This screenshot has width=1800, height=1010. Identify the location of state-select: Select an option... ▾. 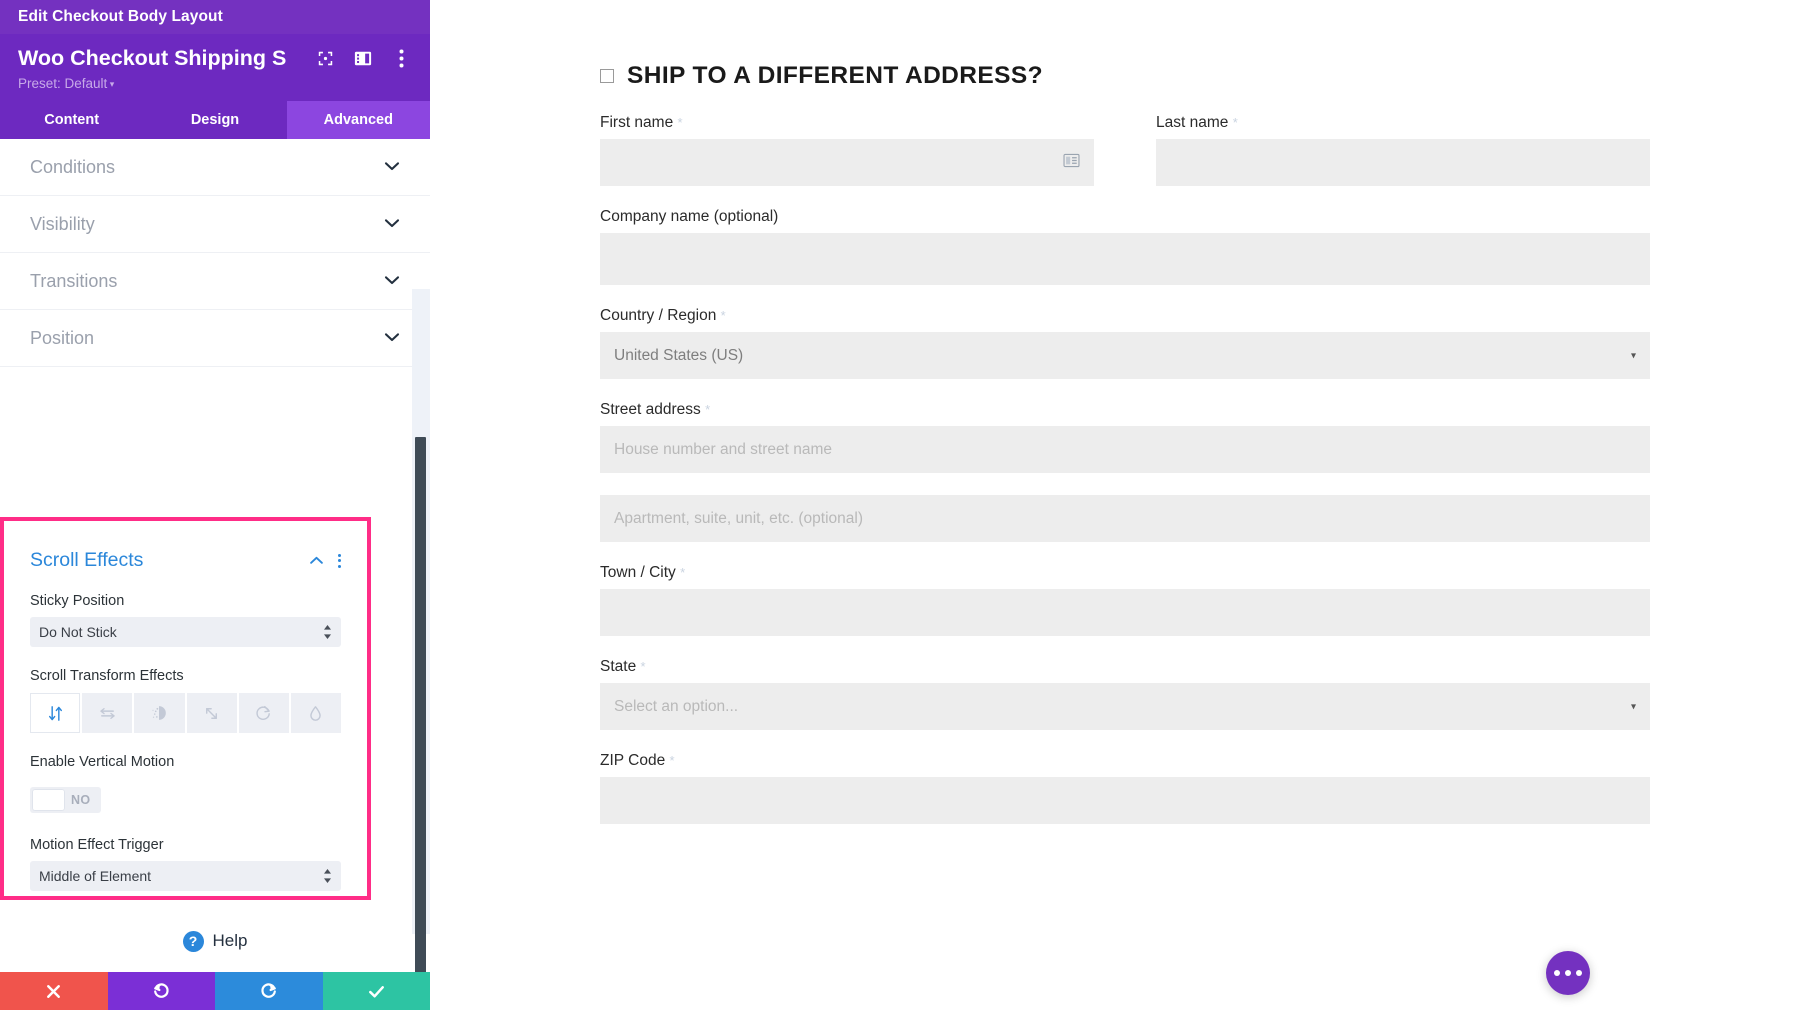
(1125, 706).